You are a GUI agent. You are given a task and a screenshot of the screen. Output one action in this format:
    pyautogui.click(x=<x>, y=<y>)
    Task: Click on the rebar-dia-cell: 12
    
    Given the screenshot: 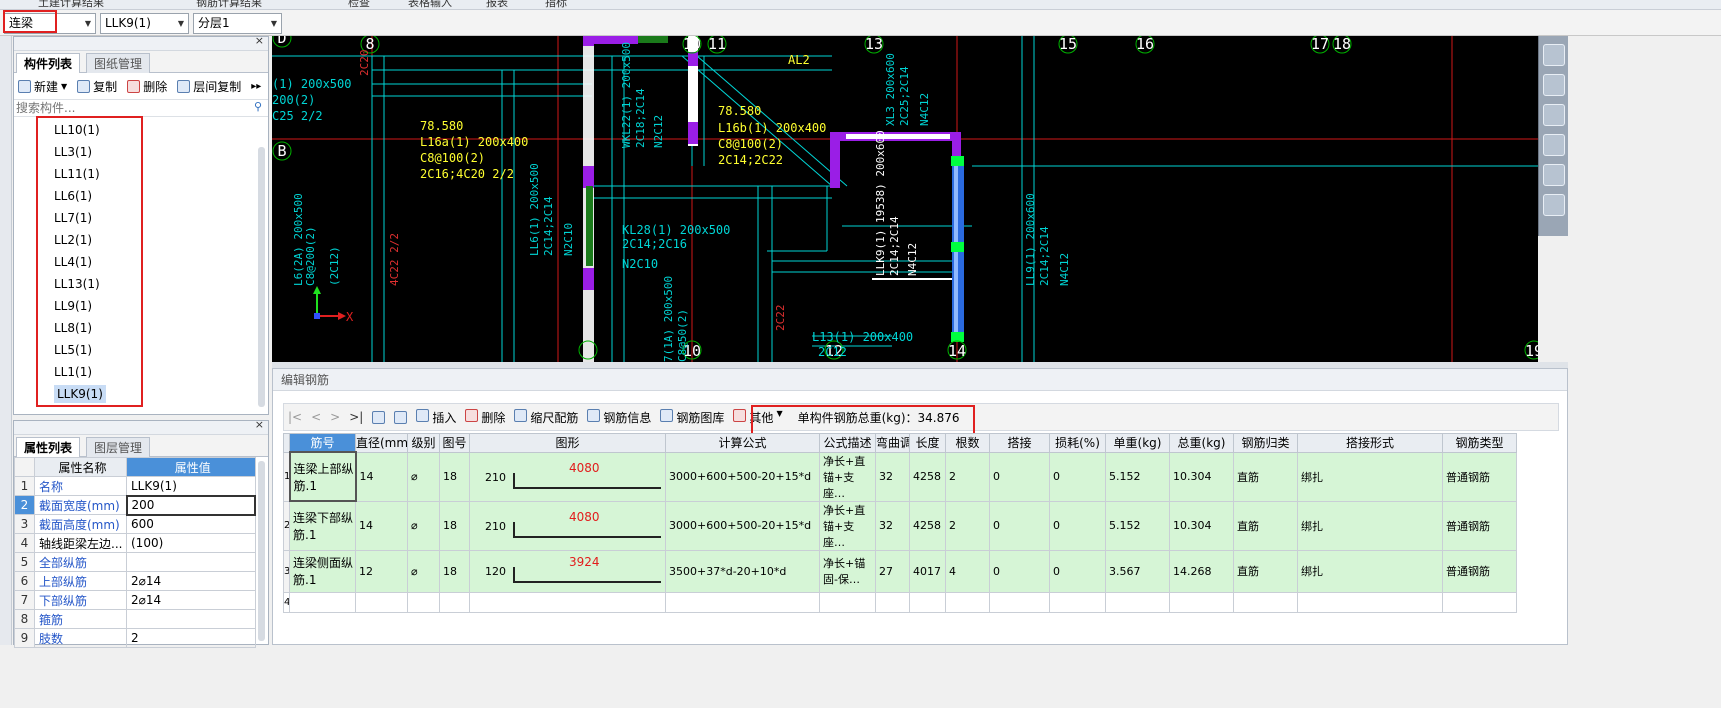 What is the action you would take?
    pyautogui.click(x=381, y=571)
    